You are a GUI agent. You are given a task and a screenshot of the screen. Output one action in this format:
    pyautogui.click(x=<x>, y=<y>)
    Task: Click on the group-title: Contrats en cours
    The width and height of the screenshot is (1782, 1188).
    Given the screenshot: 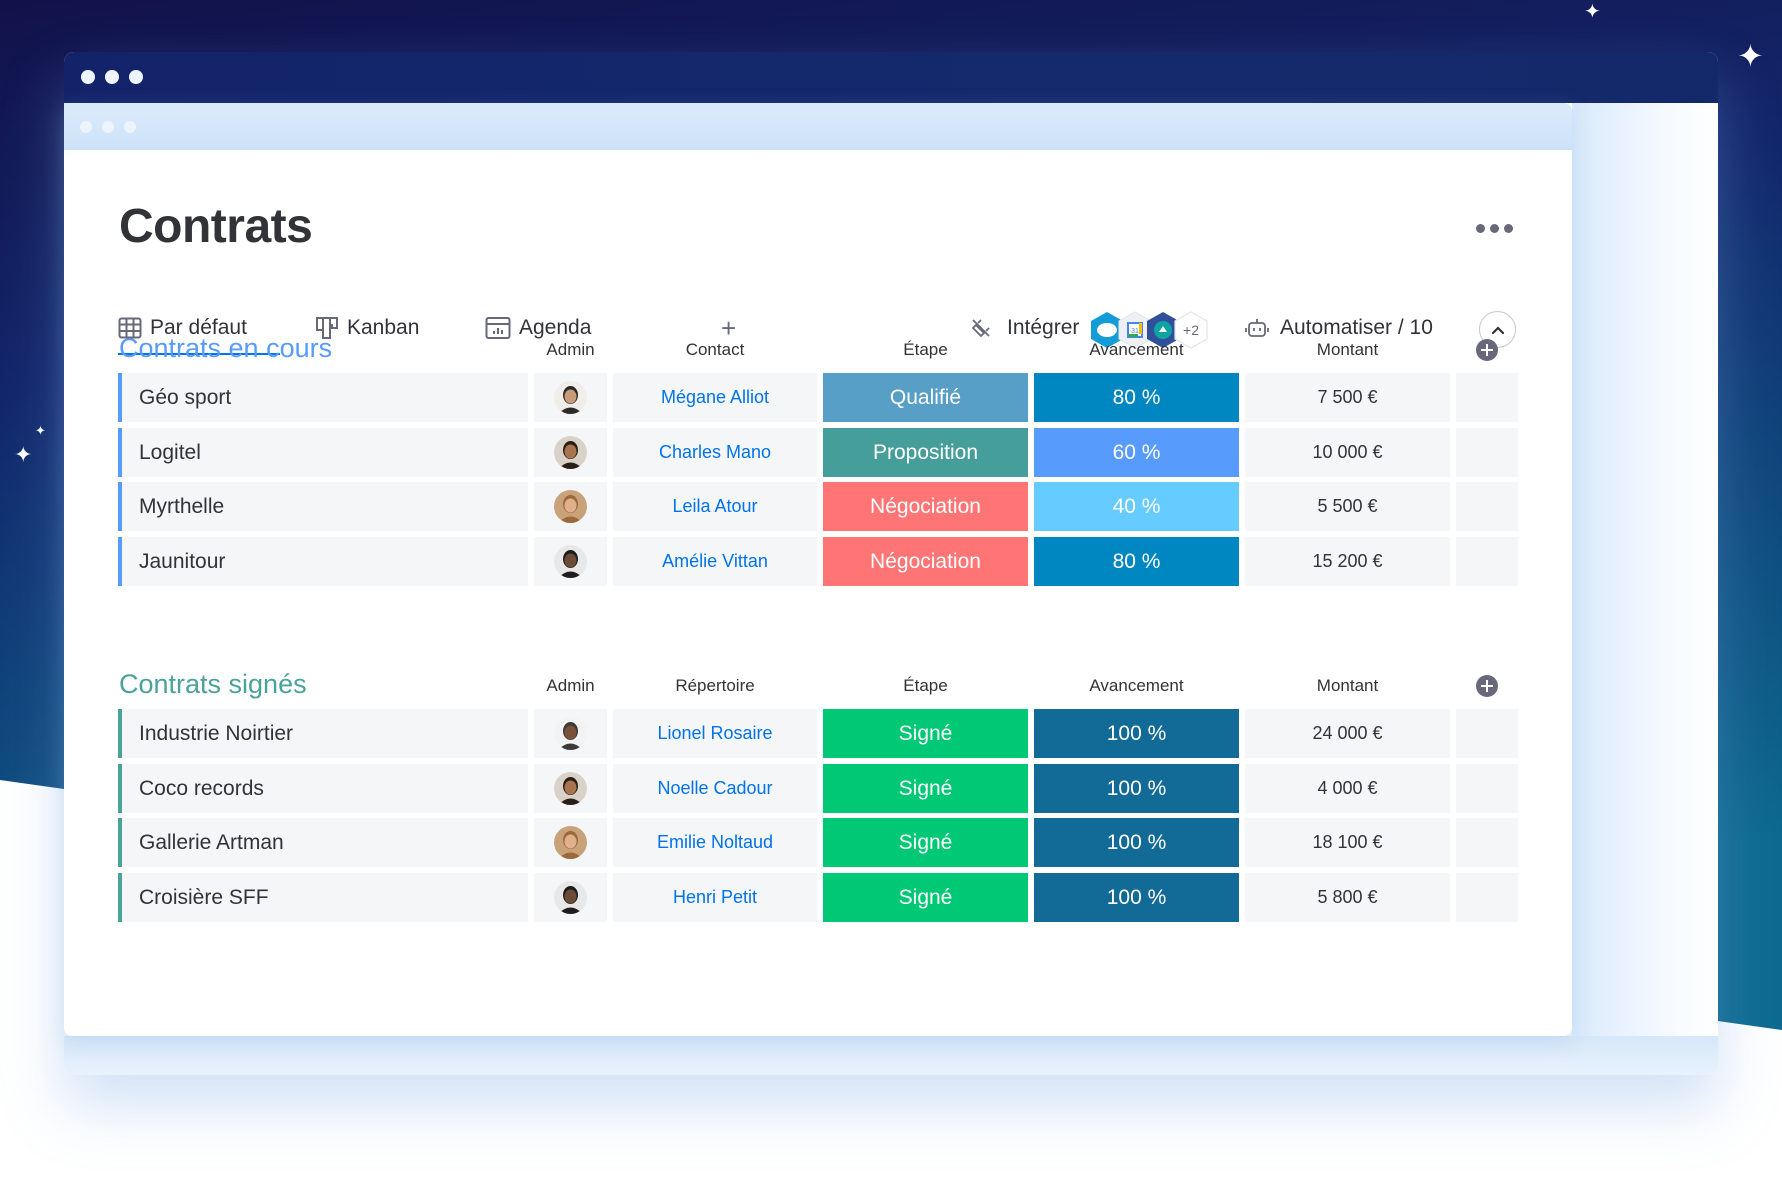 What is the action you would take?
    pyautogui.click(x=225, y=348)
    